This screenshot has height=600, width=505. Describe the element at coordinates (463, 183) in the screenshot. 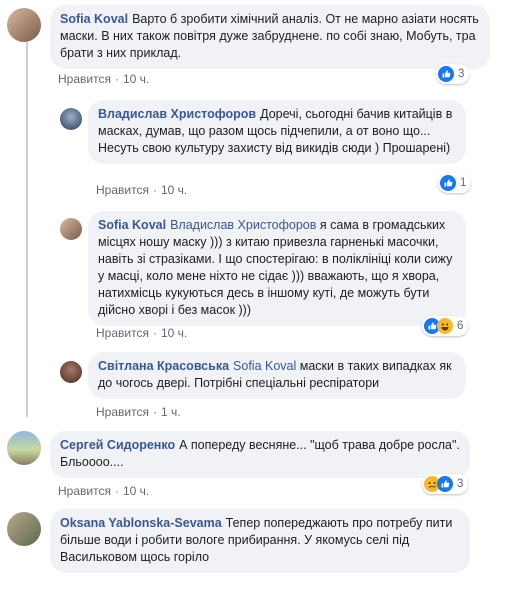

I see `reaction-count: 1` at that location.